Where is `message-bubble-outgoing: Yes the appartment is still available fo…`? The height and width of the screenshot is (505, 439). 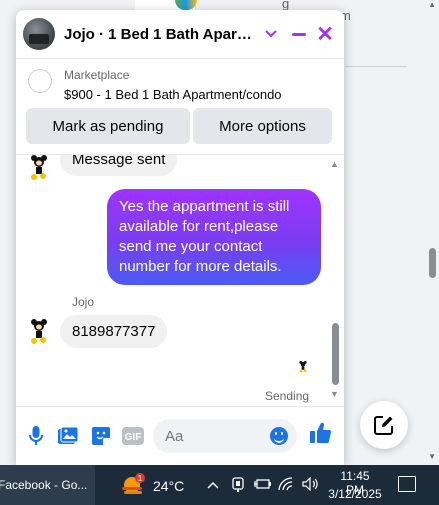
message-bubble-outgoing: Yes the appartment is still available fo… is located at coordinates (214, 237).